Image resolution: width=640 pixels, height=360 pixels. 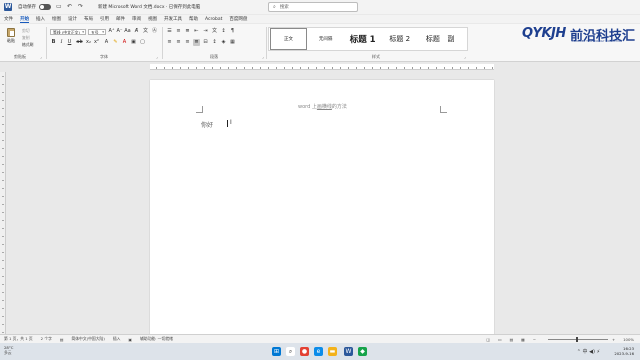 What do you see at coordinates (187, 42) in the screenshot?
I see `align-right-icon: ≡` at bounding box center [187, 42].